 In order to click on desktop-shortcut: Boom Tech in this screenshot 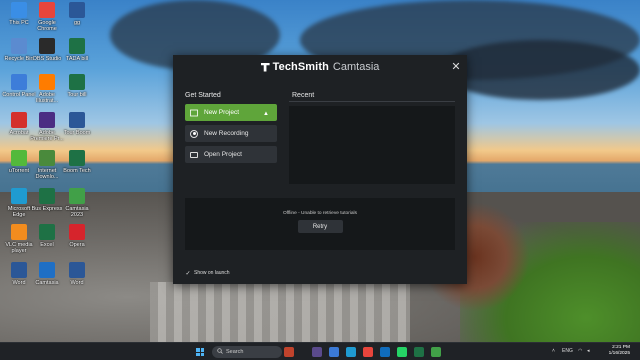, I will do `click(77, 162)`.